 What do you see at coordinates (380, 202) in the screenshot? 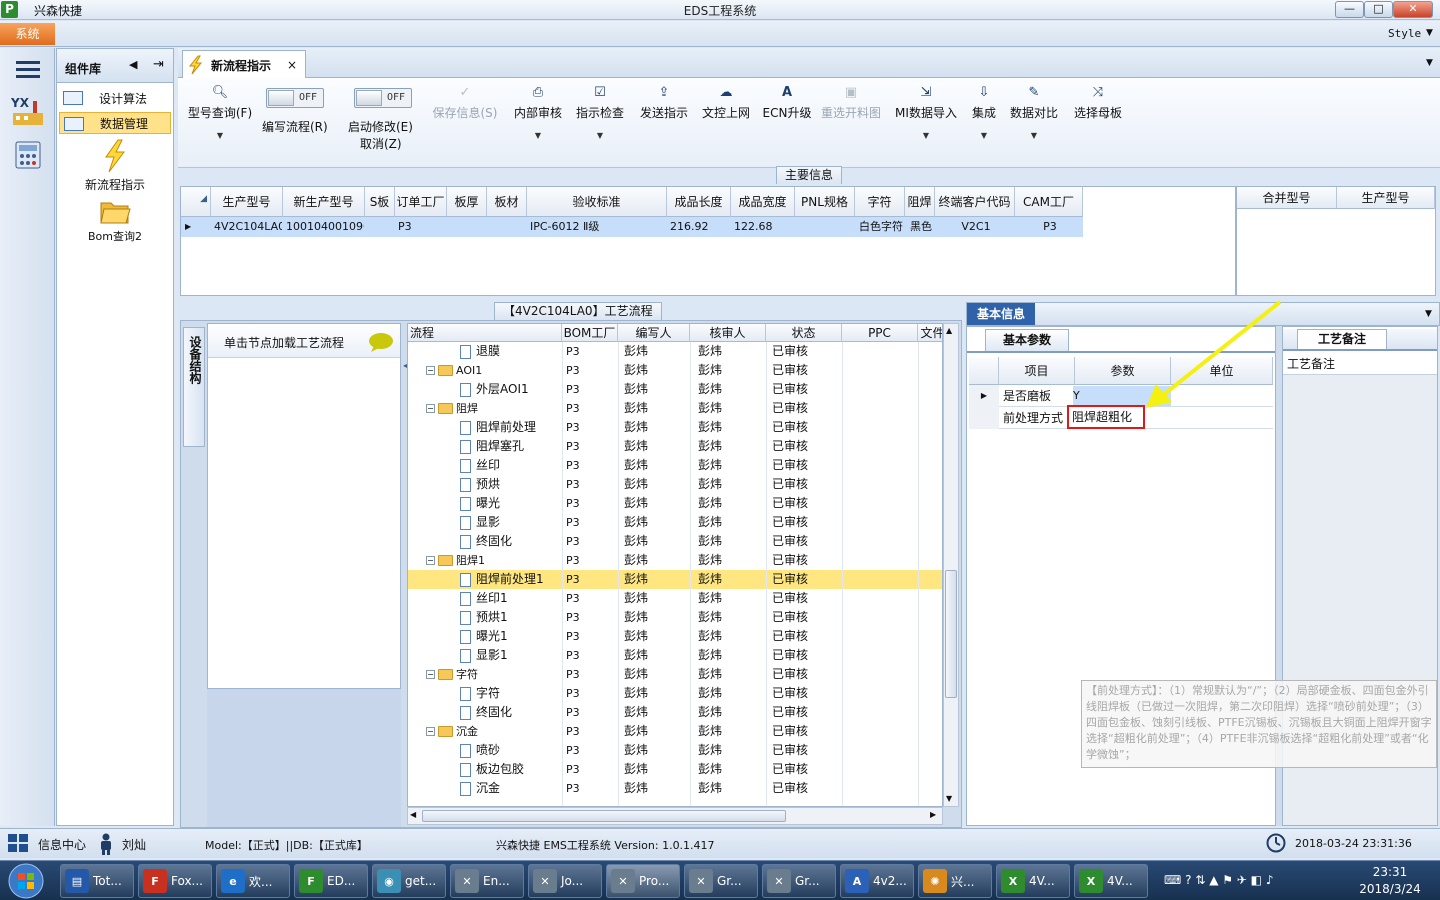
I see `col-header: S板` at bounding box center [380, 202].